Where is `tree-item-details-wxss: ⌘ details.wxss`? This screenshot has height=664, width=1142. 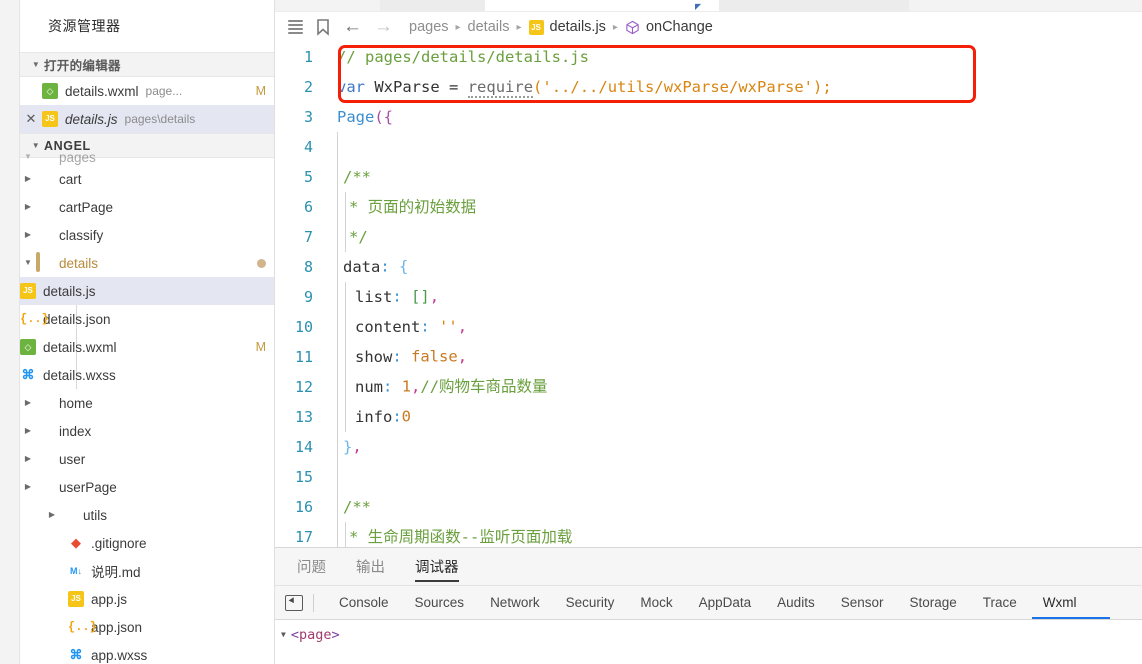
tree-item-details-wxss: ⌘ details.wxss is located at coordinates (147, 375).